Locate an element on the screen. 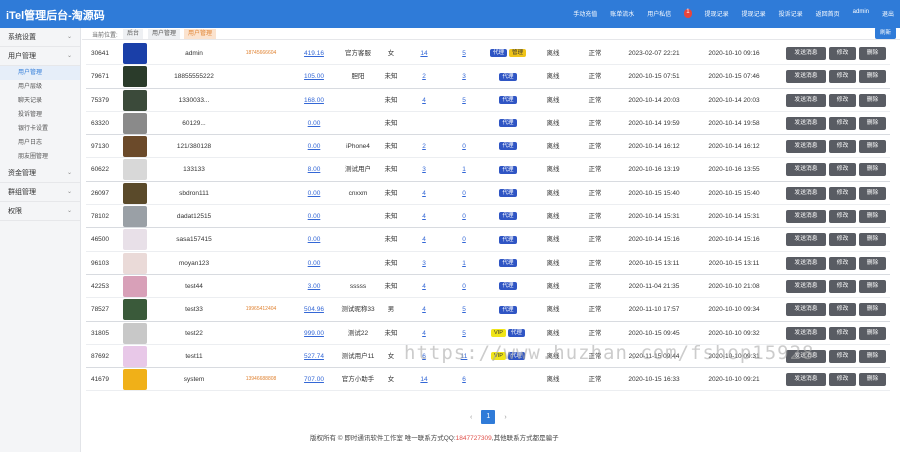 Image resolution: width=900 pixels, height=452 pixels. cell-balance: 8.00 is located at coordinates (314, 169).